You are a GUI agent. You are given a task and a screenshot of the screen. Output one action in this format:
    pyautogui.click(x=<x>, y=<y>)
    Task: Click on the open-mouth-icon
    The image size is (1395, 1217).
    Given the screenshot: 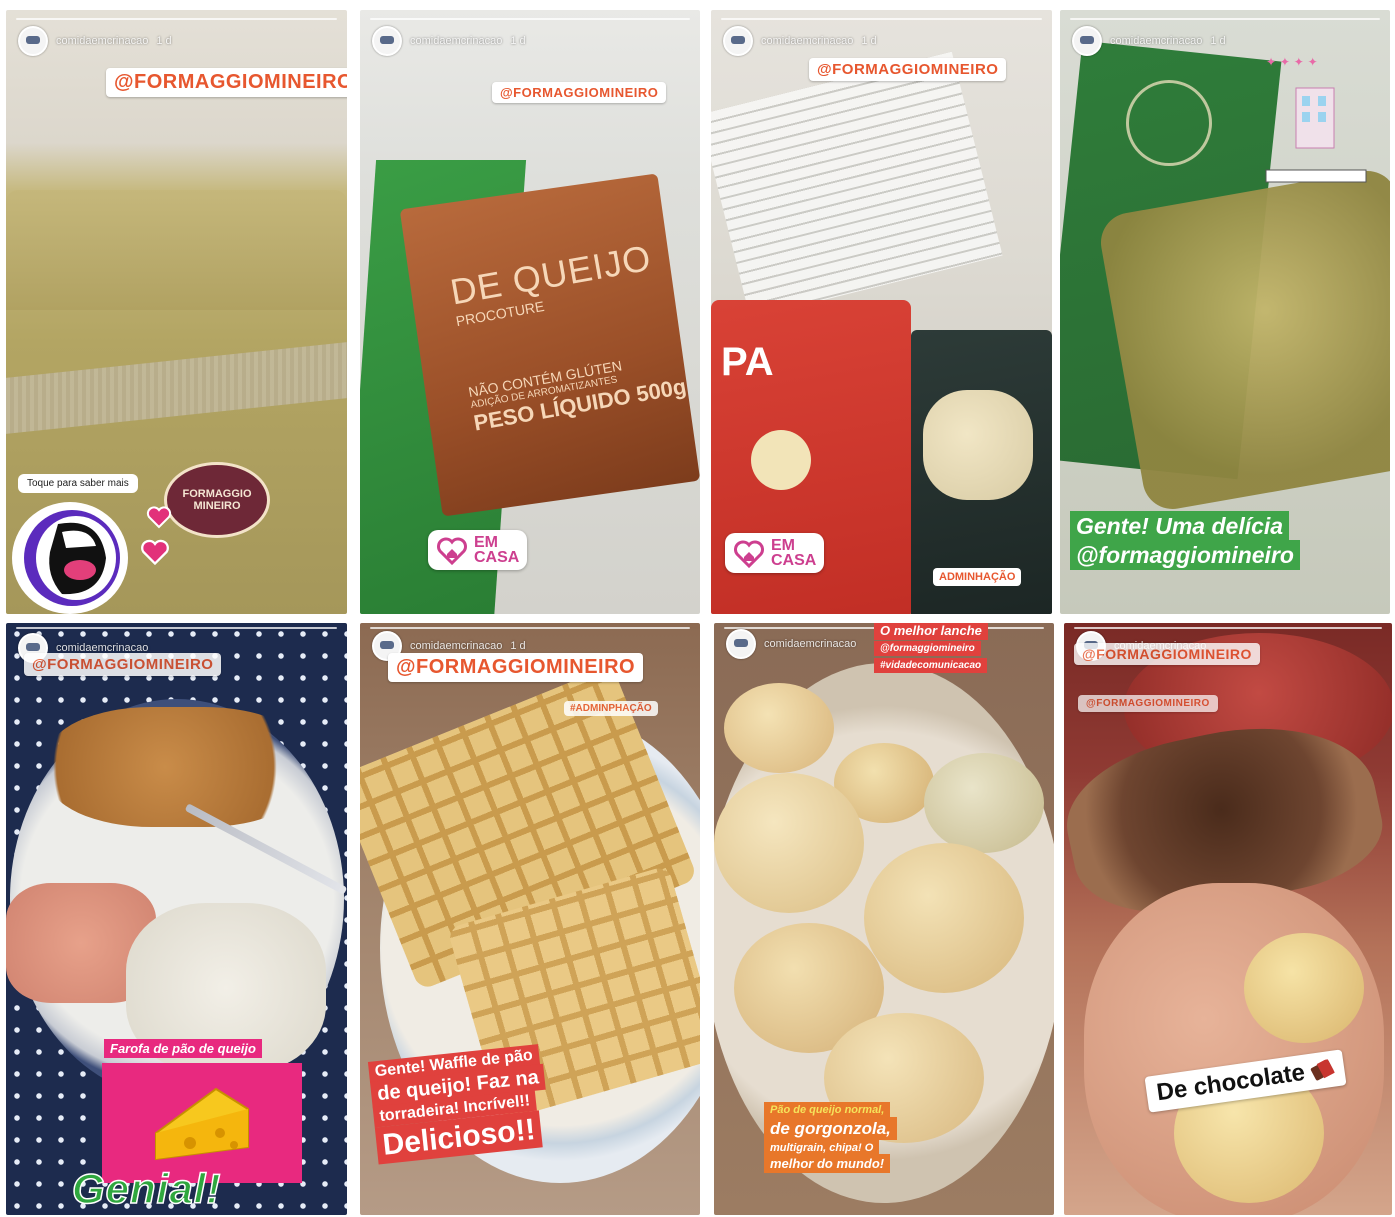 What is the action you would take?
    pyautogui.click(x=70, y=558)
    